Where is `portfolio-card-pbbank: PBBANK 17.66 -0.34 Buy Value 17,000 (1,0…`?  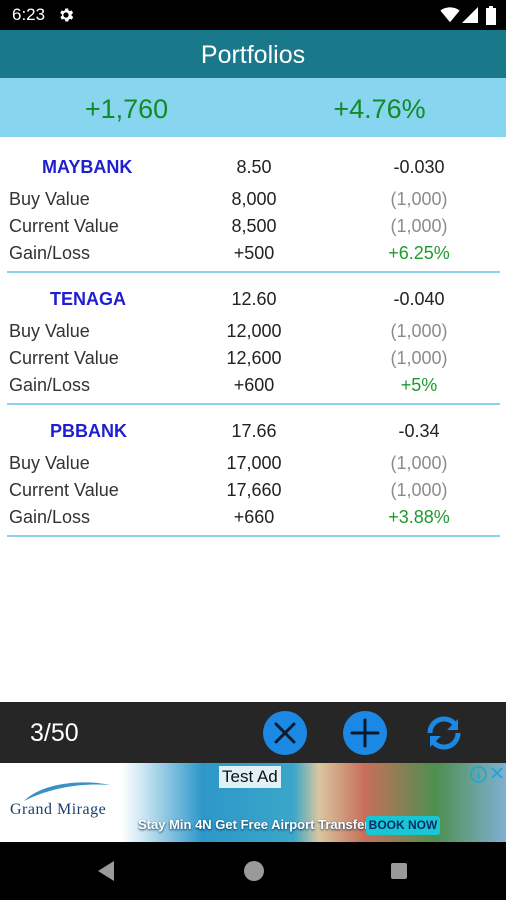 portfolio-card-pbbank: PBBANK 17.66 -0.34 Buy Value 17,000 (1,0… is located at coordinates (253, 470).